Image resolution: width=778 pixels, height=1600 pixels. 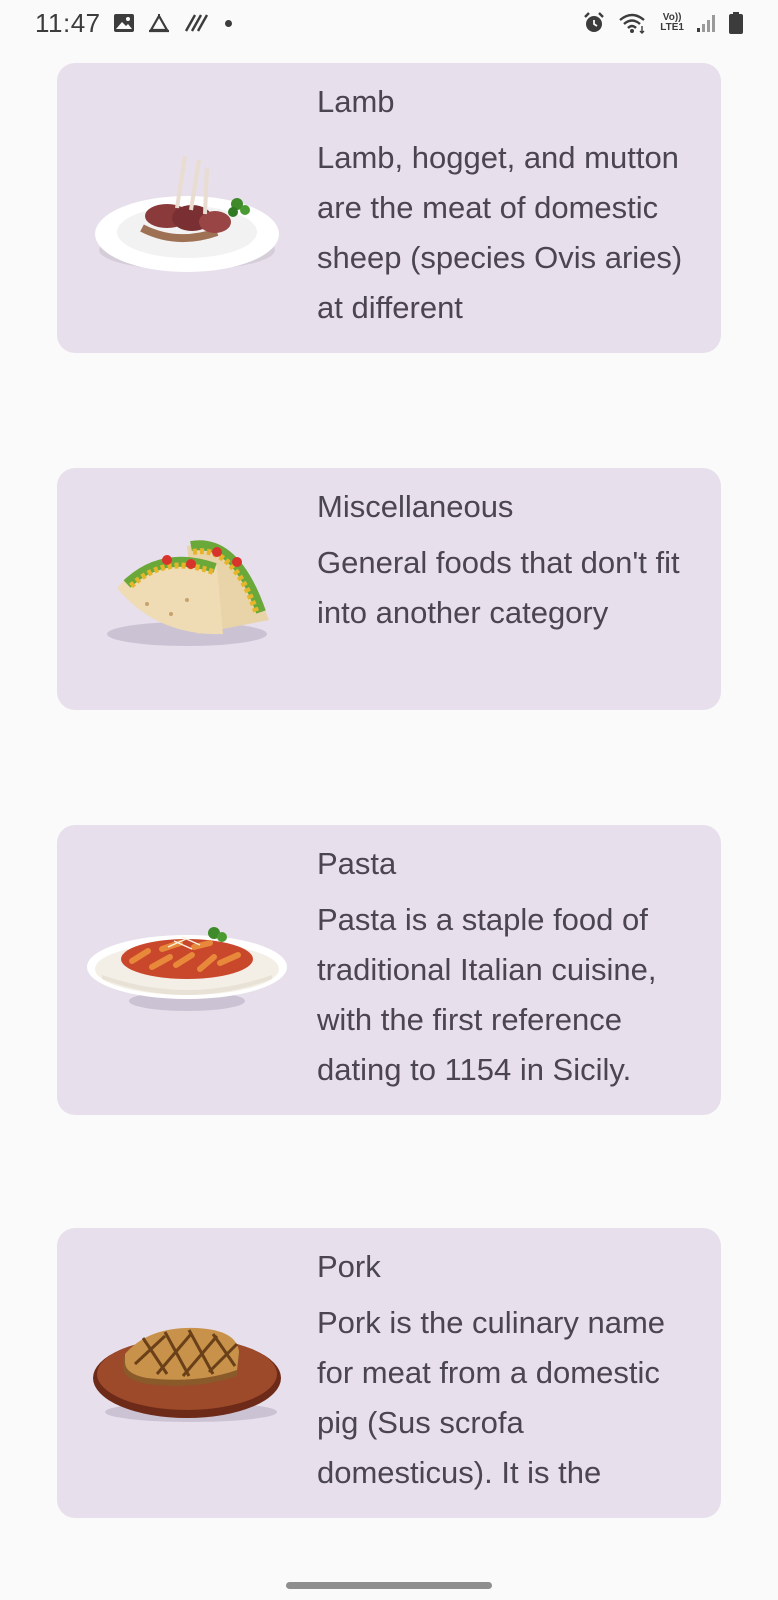 What do you see at coordinates (594, 23) in the screenshot?
I see `alarm-icon` at bounding box center [594, 23].